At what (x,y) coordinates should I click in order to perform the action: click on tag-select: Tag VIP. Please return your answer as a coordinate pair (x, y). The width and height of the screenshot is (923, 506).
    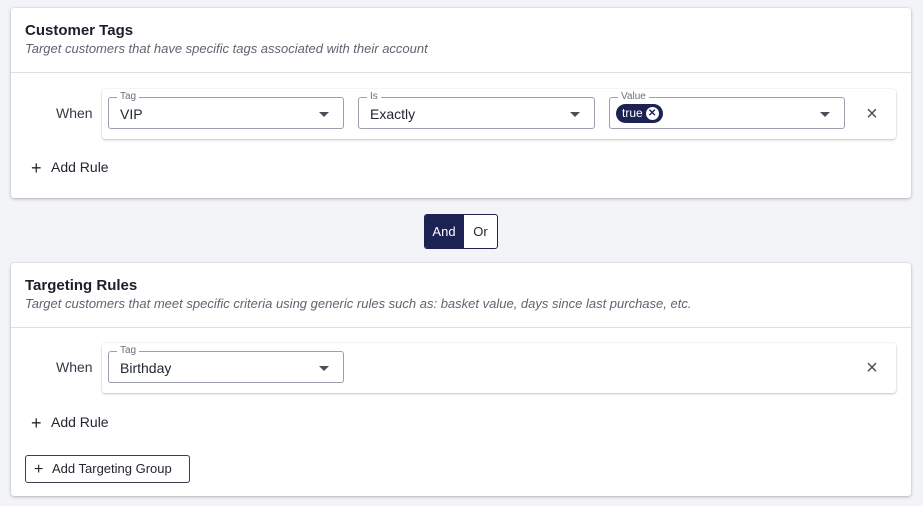
    Looking at the image, I should click on (226, 110).